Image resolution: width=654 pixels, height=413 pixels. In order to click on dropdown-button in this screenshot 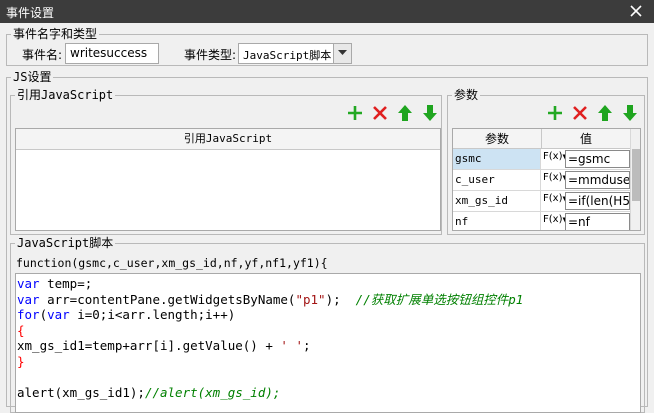, I will do `click(342, 53)`.